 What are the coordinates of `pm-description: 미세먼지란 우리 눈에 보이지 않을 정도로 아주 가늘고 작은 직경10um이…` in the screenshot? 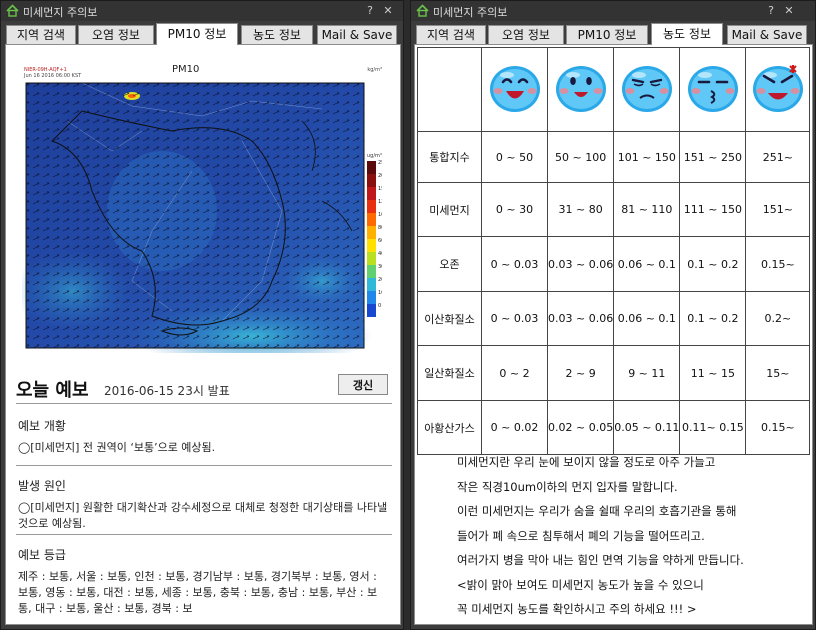 It's located at (627, 536).